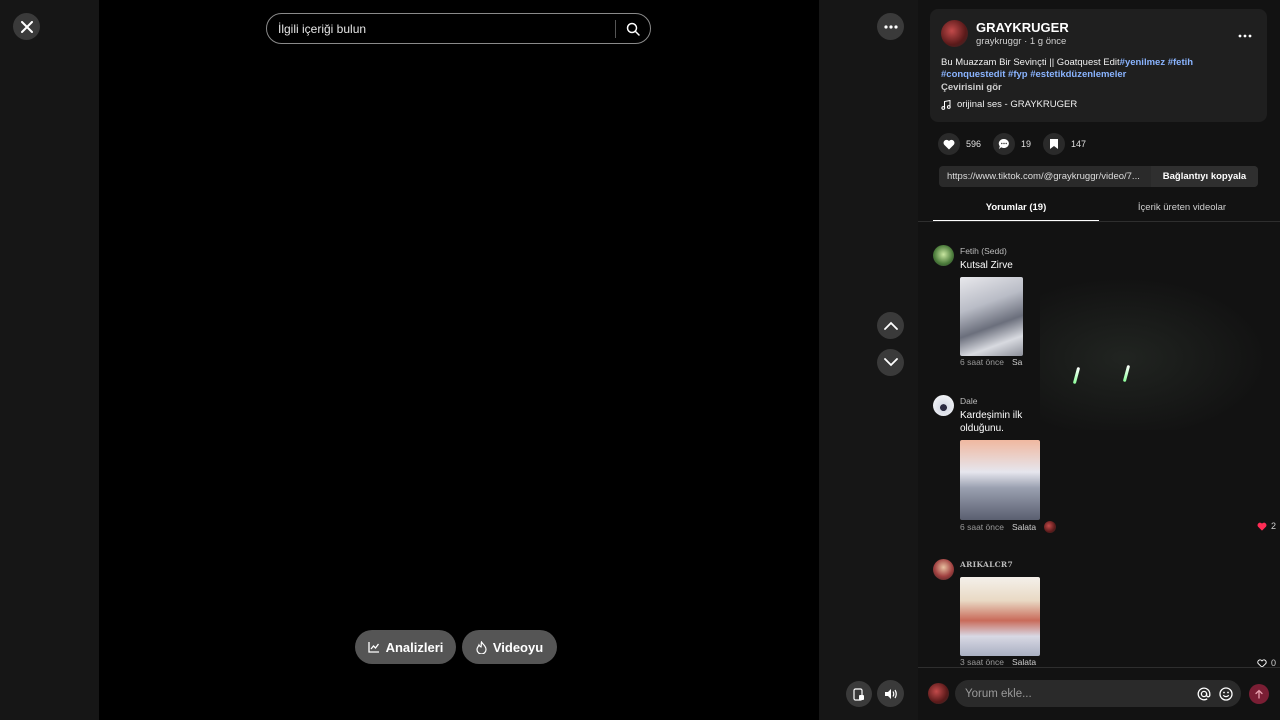  I want to click on commenter-name: Fetih (Sedd), so click(983, 251).